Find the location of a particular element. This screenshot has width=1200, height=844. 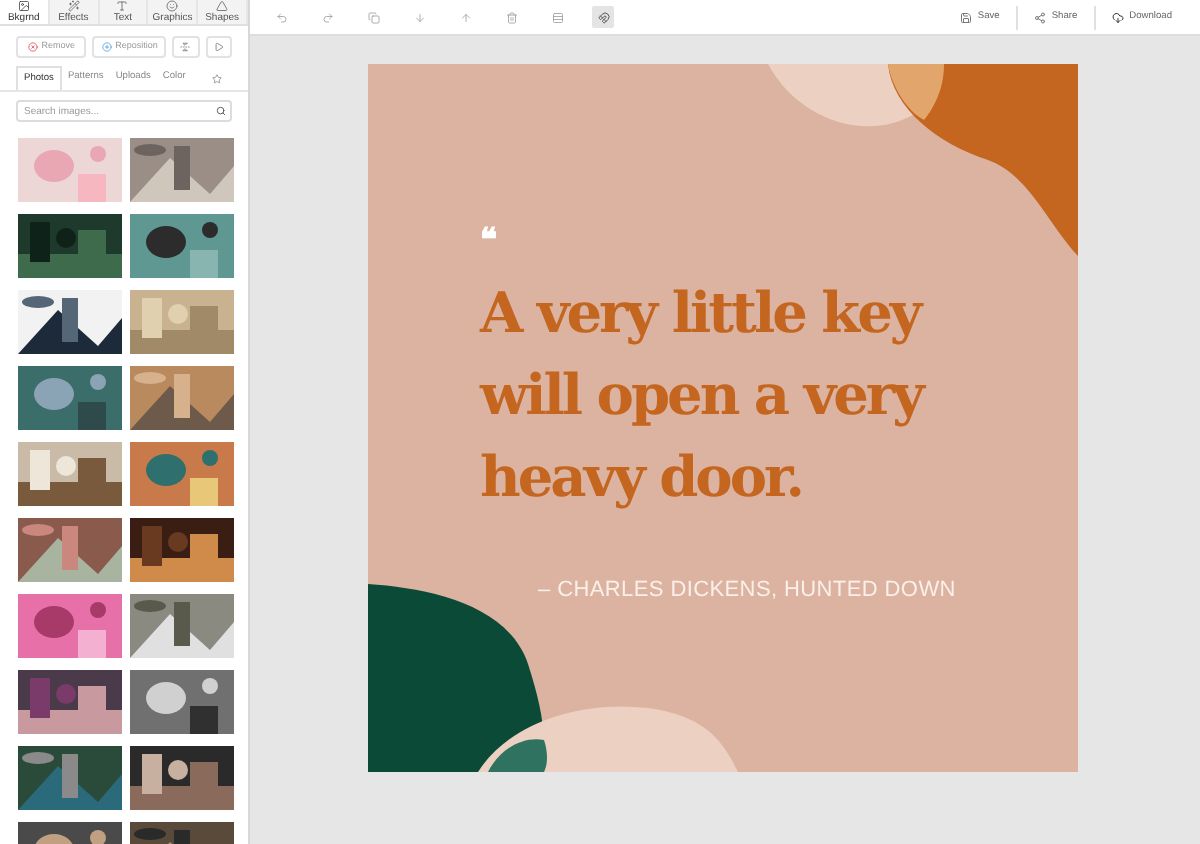

quote-text: A very little key will open a very heavy door. is located at coordinates (703, 396).